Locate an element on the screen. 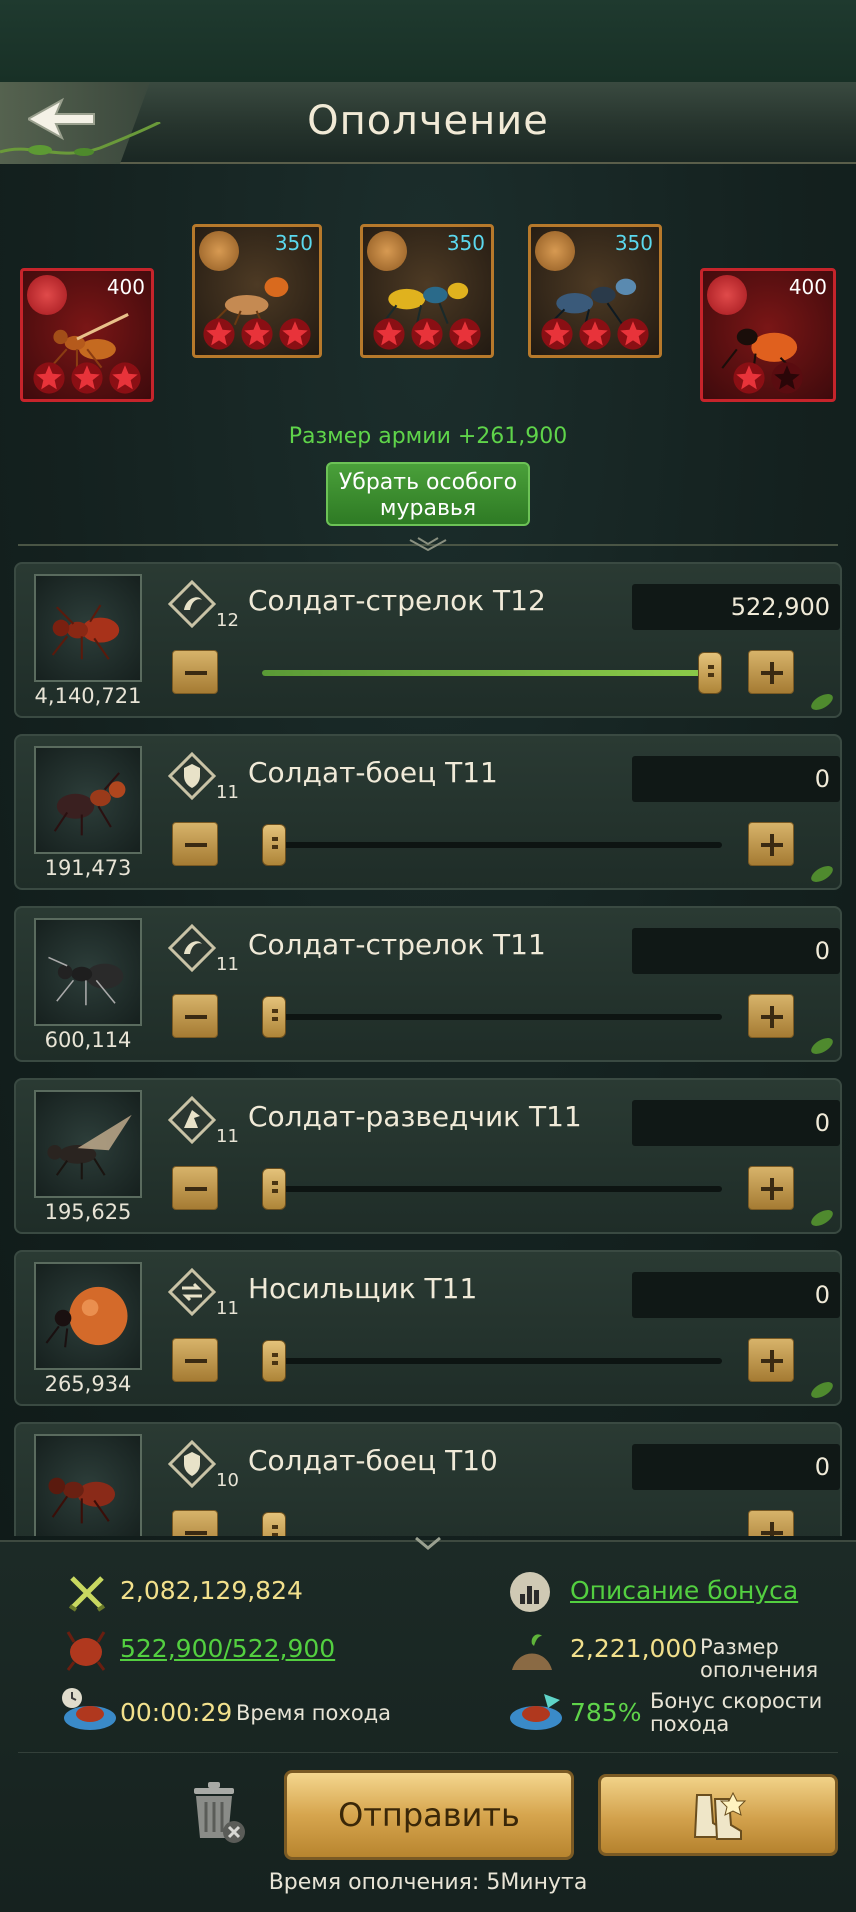  speed-bonus-label-line-2: похода is located at coordinates (690, 1724).